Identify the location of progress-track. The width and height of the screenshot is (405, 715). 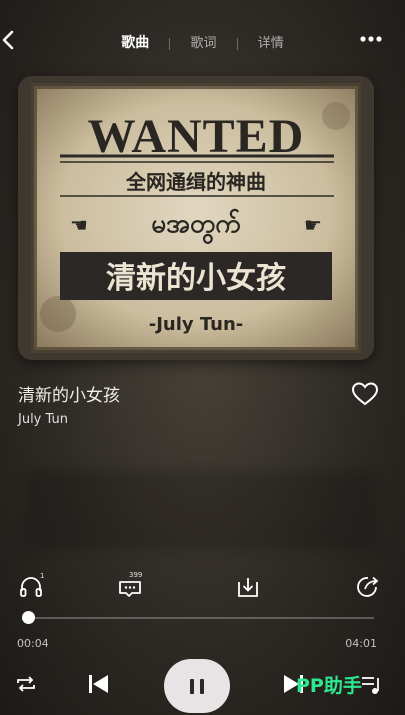
(201, 618).